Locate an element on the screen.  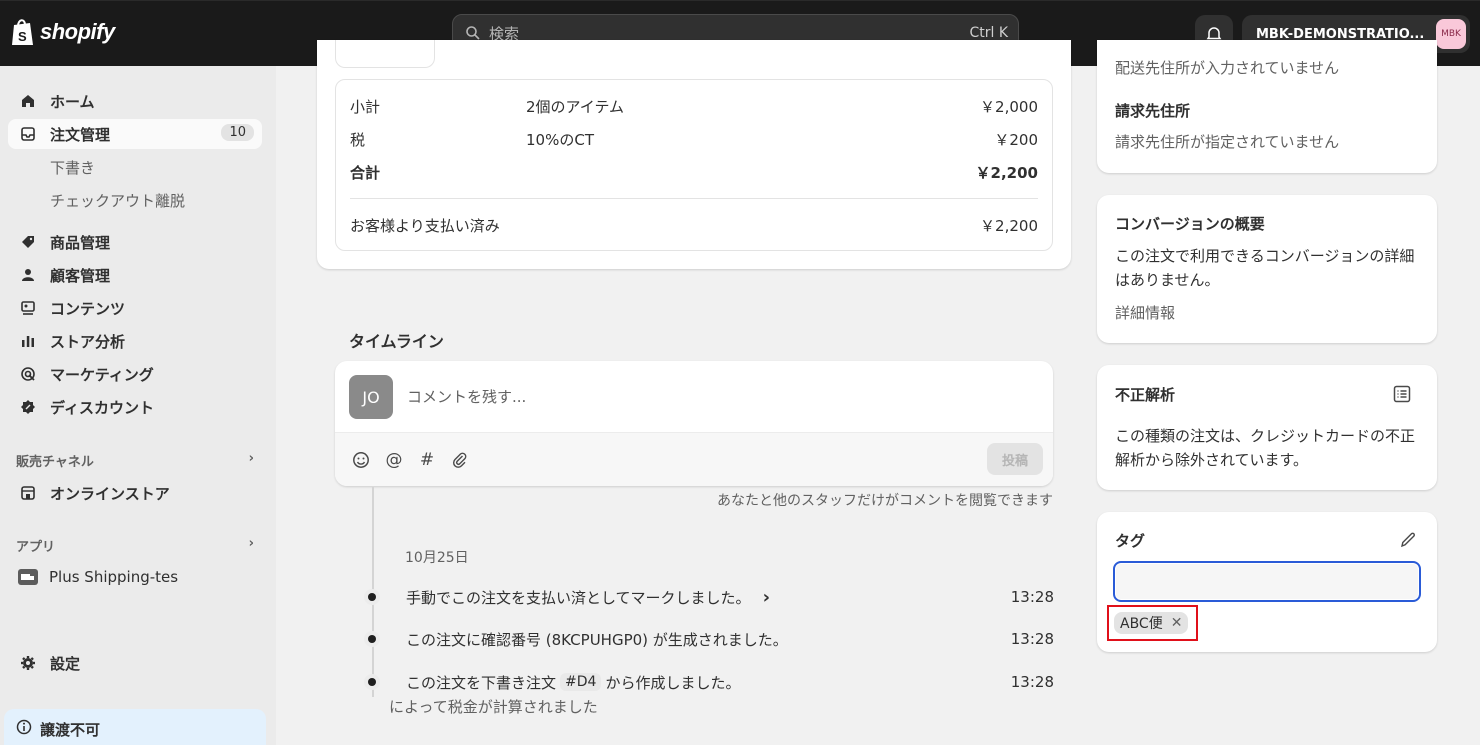
status-badge-stub is located at coordinates (385, 54).